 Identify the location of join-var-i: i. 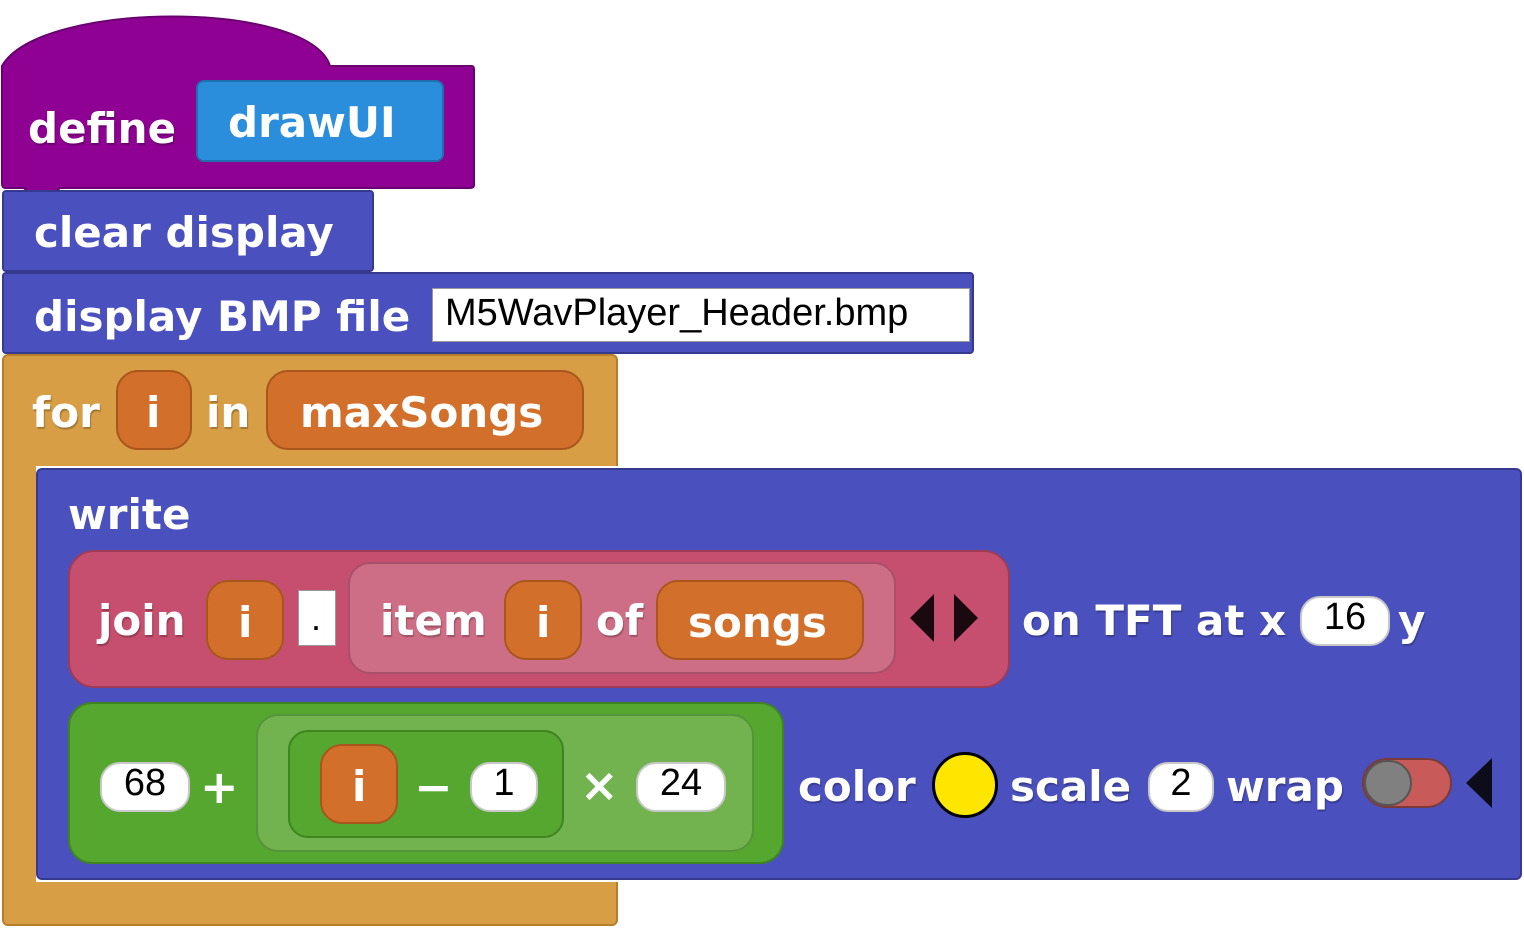
(245, 620).